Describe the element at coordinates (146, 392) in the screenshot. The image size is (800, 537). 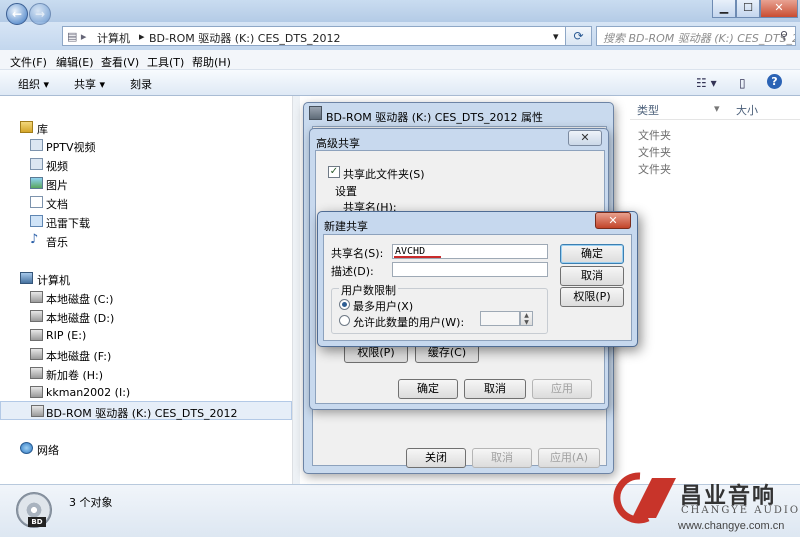
I see `nav-drive-i: kkman2002 (I:)` at that location.